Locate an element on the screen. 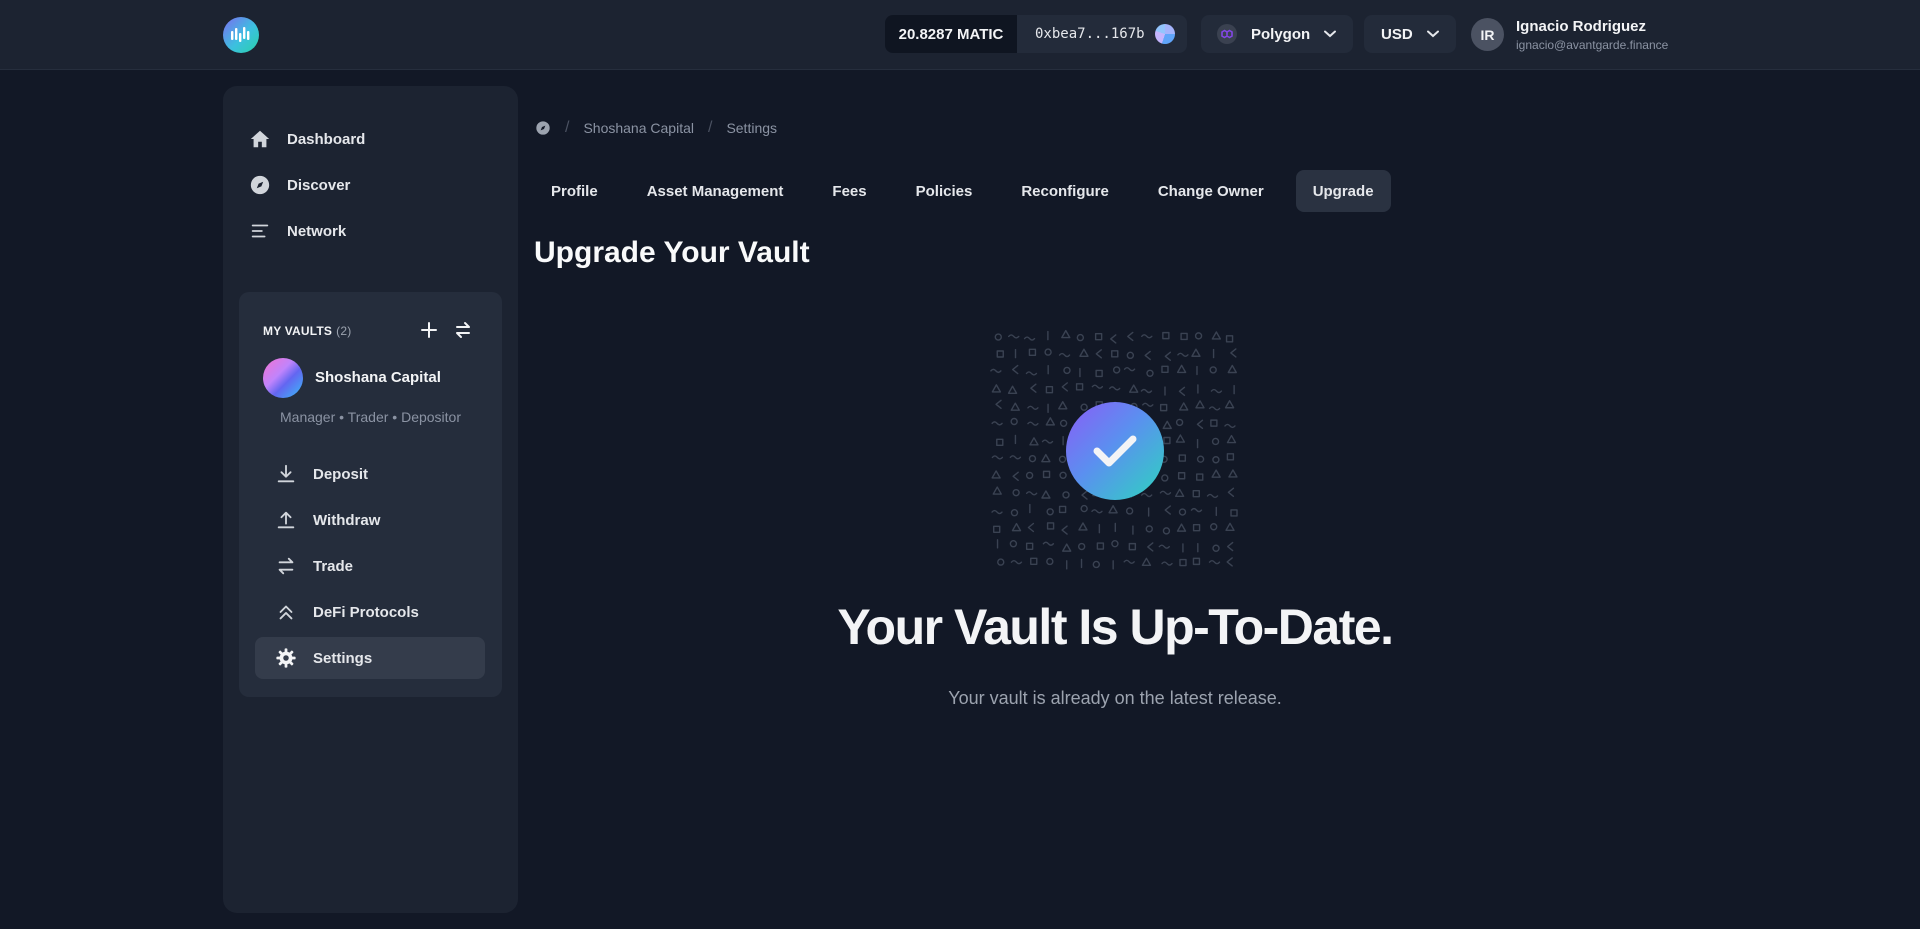  vault-item-label: Deposit is located at coordinates (341, 474).